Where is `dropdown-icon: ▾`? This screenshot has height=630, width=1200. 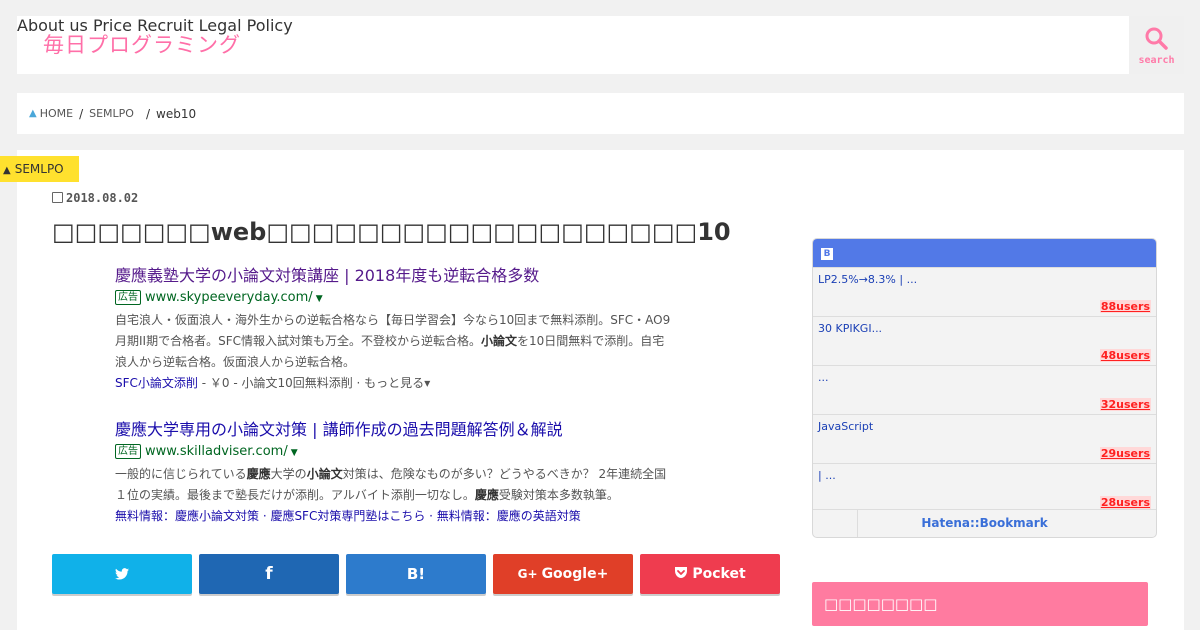
dropdown-icon: ▾ is located at coordinates (427, 383).